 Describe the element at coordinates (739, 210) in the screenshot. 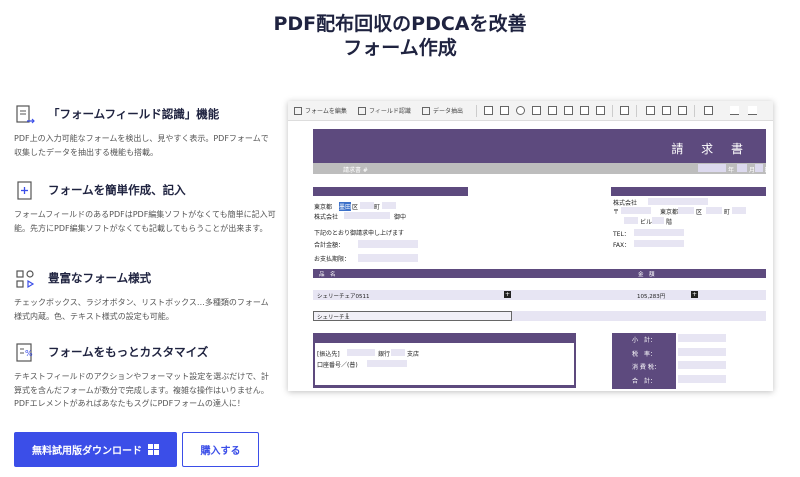

I see `issuer-extra-field` at that location.